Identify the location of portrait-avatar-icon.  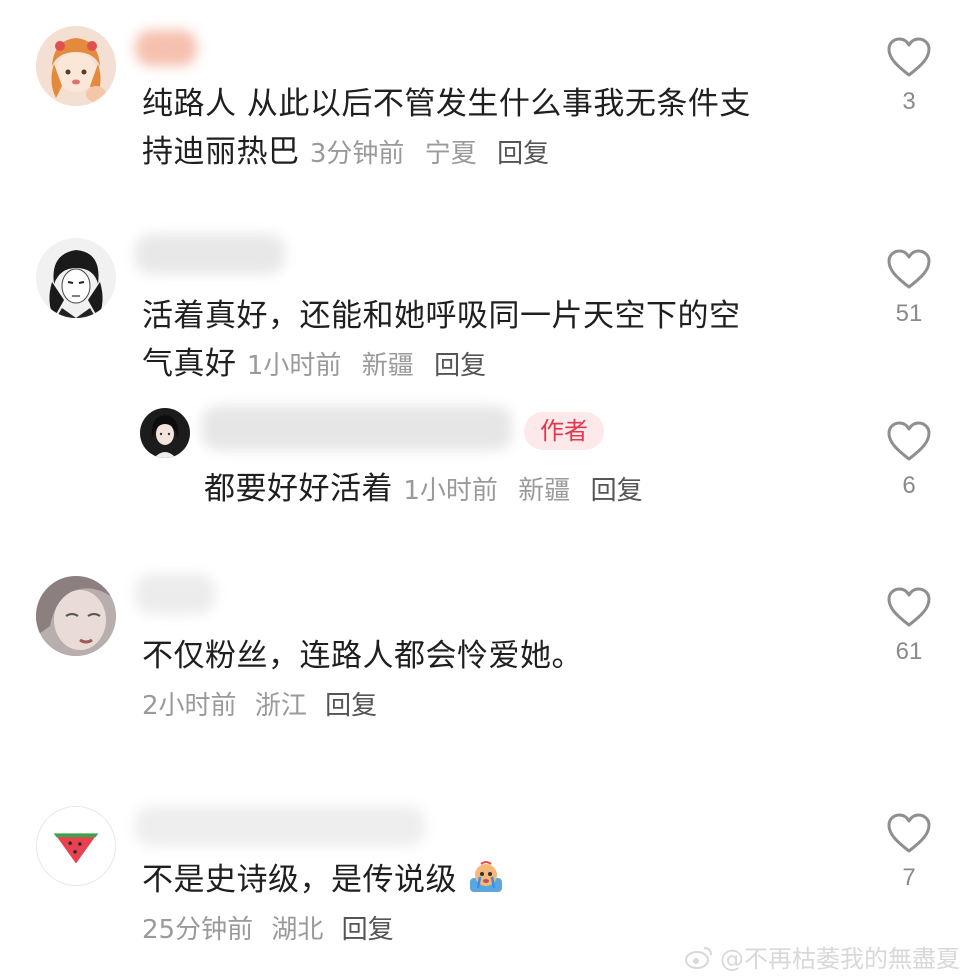
(76, 616).